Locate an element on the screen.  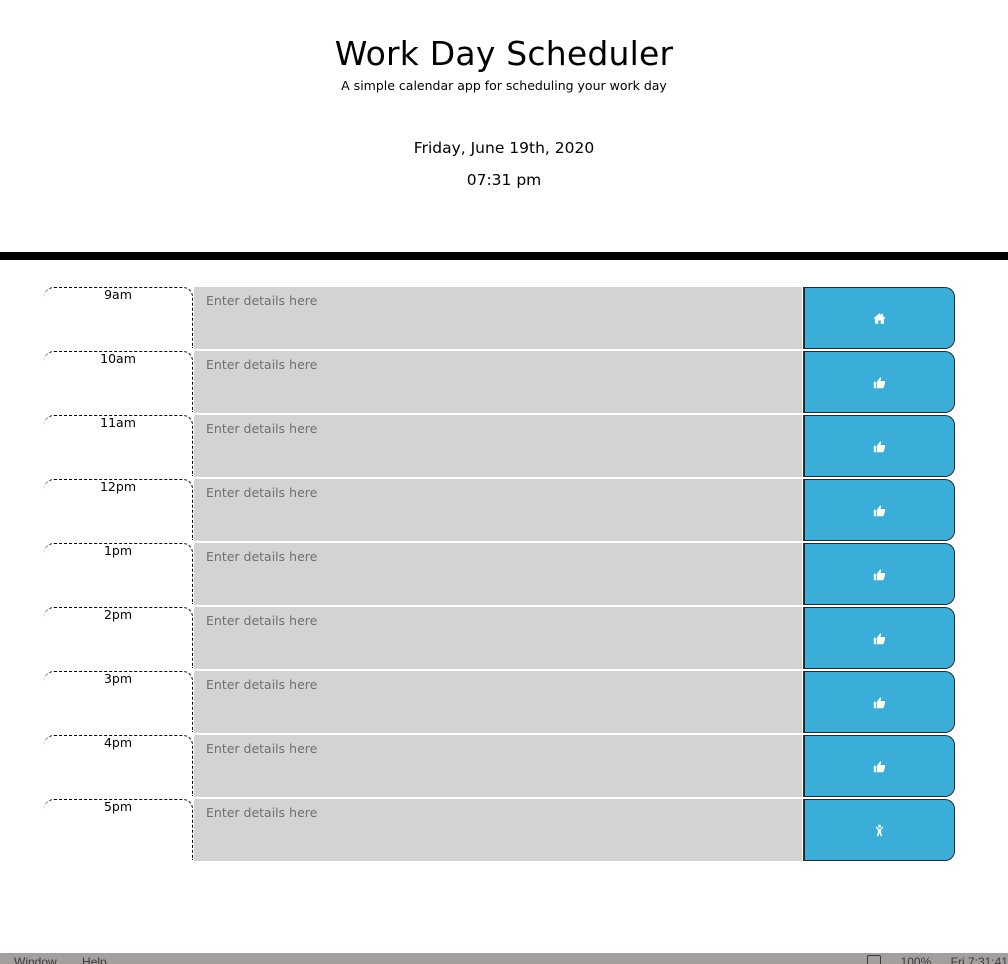
time-block: 11am is located at coordinates (500, 447).